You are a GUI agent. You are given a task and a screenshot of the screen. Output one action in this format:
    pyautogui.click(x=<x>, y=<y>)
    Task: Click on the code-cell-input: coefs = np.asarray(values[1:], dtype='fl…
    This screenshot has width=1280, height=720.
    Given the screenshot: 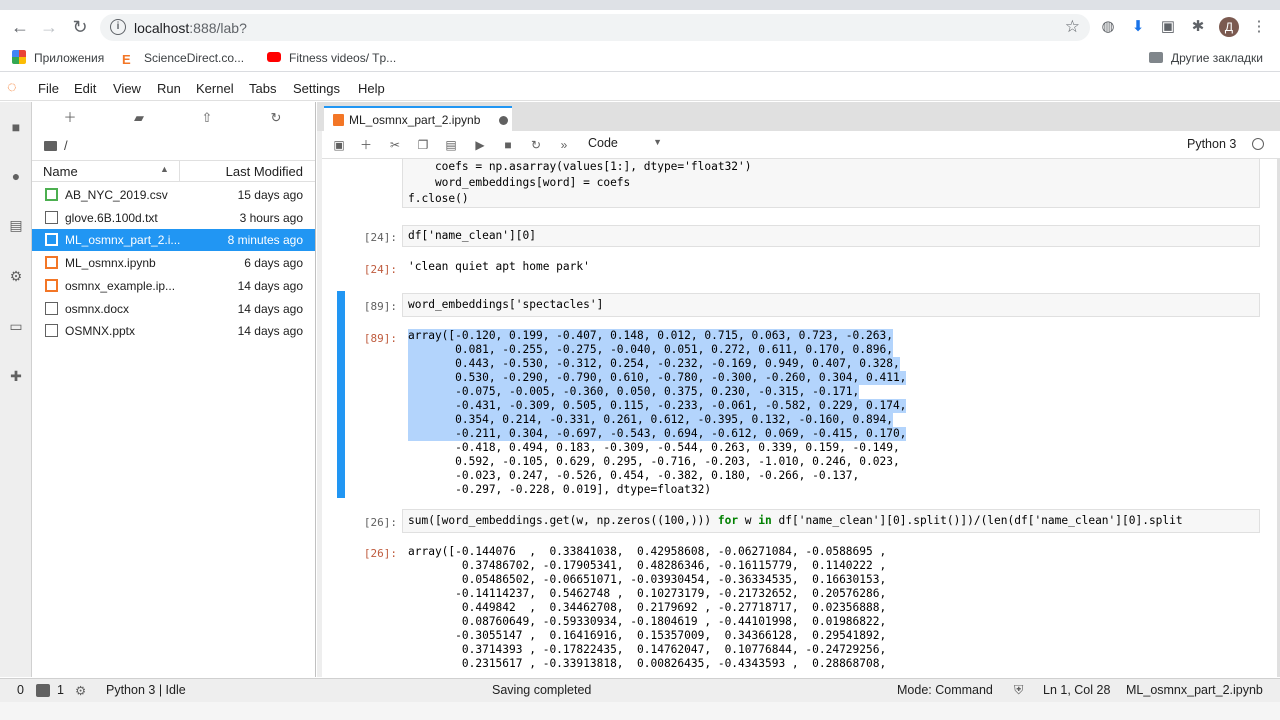 What is the action you would take?
    pyautogui.click(x=831, y=183)
    